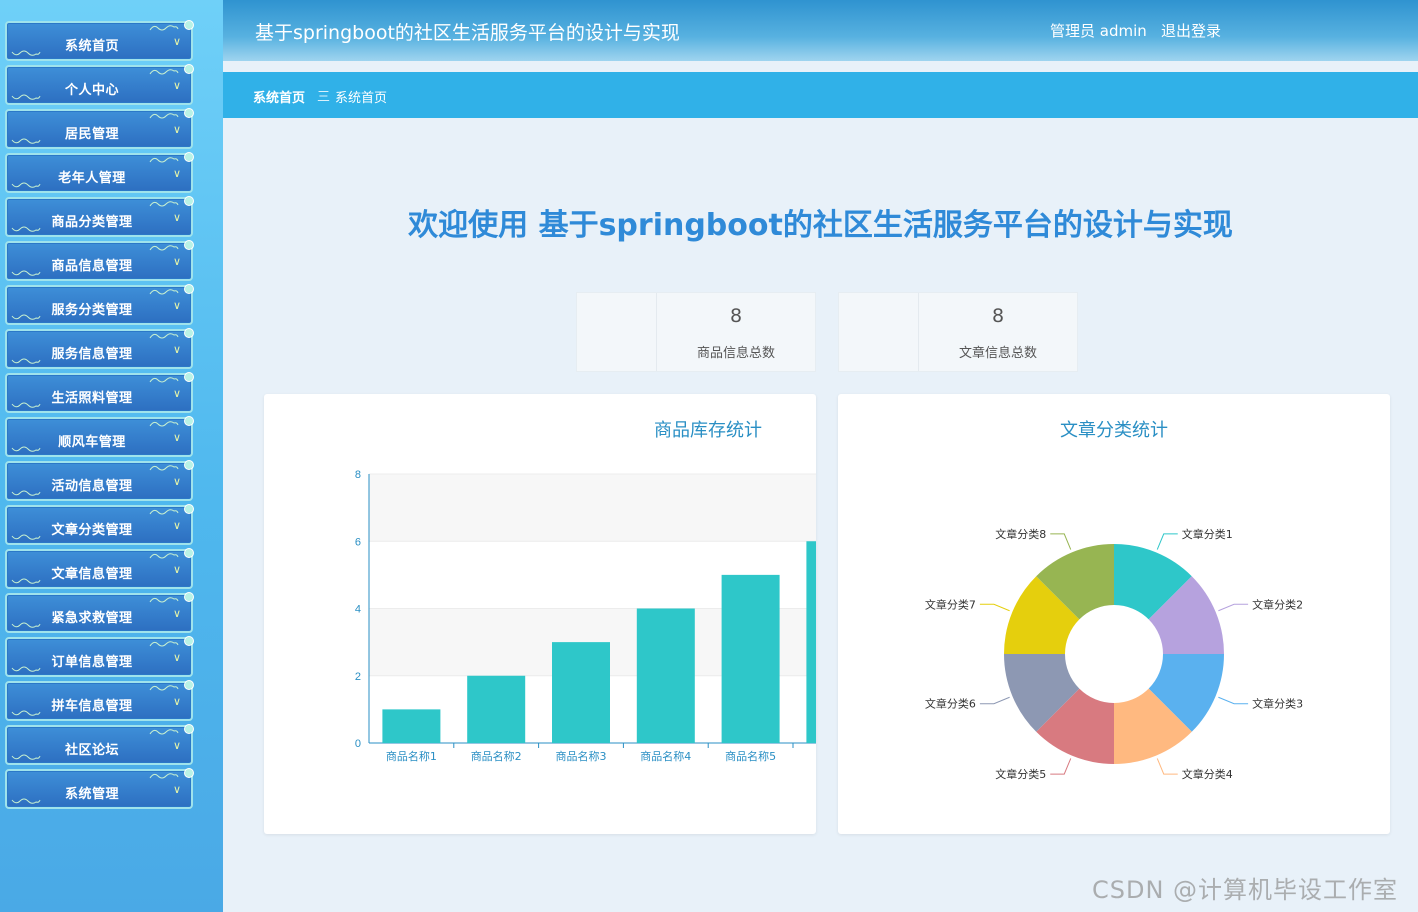 The height and width of the screenshot is (912, 1418). Describe the element at coordinates (92, 574) in the screenshot. I see `sidebar-item-label: 文章信息管理` at that location.